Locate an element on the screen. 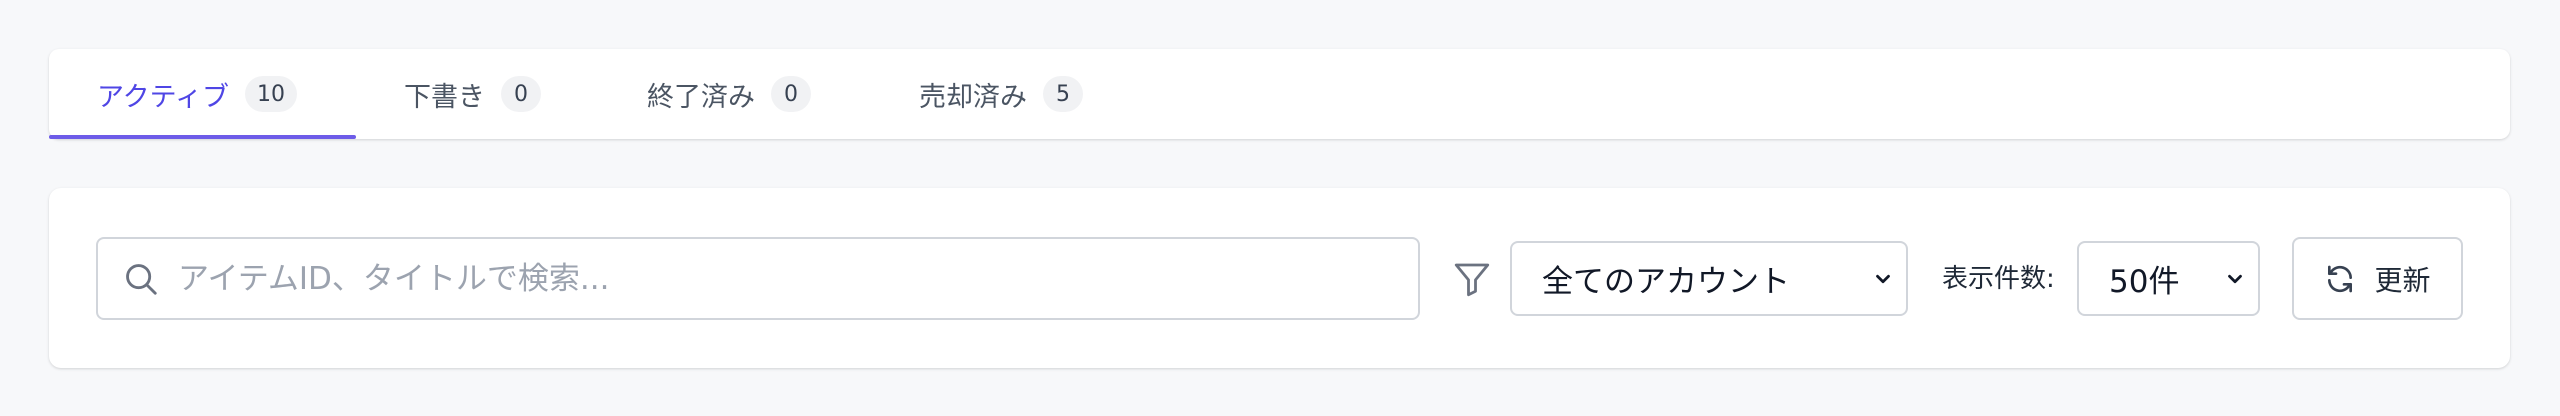 This screenshot has width=2560, height=416. tab-ended: 終了済み 0 is located at coordinates (735, 94).